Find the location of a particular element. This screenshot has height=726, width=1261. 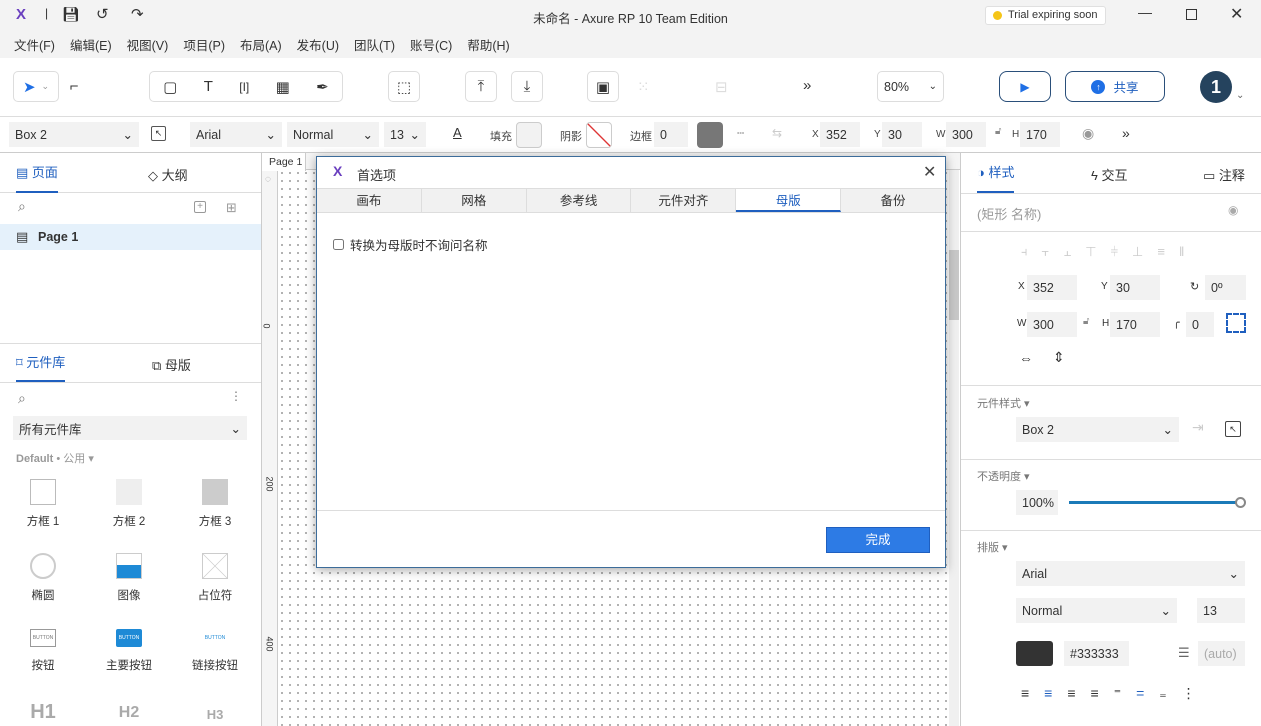

table-tool-icon: ▦ is located at coordinates (283, 87).